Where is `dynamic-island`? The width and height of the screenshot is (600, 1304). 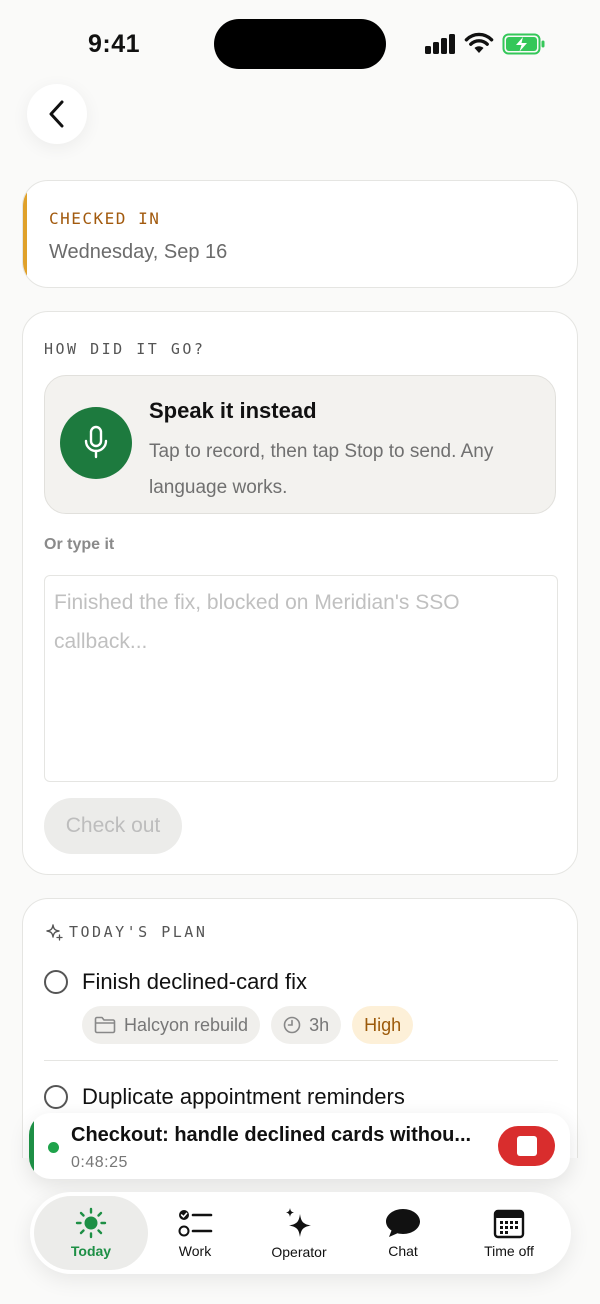
dynamic-island is located at coordinates (300, 44).